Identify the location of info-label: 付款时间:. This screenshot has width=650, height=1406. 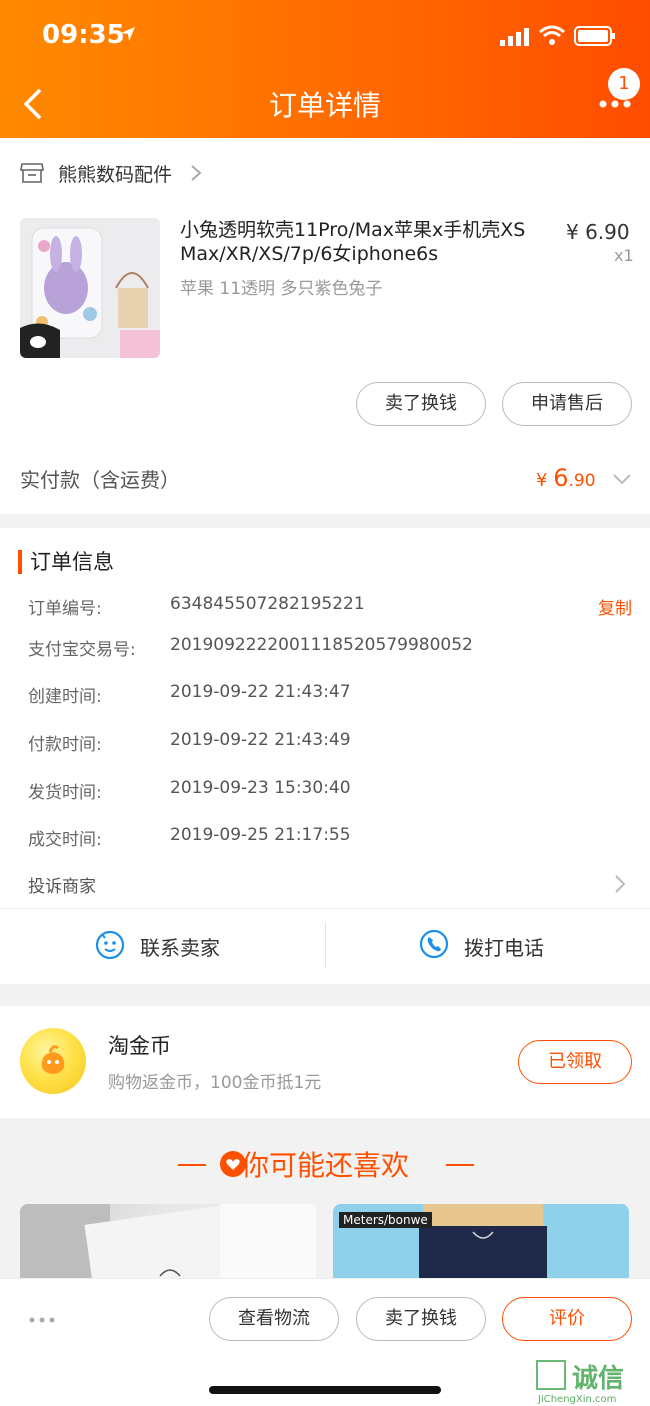
(65, 745).